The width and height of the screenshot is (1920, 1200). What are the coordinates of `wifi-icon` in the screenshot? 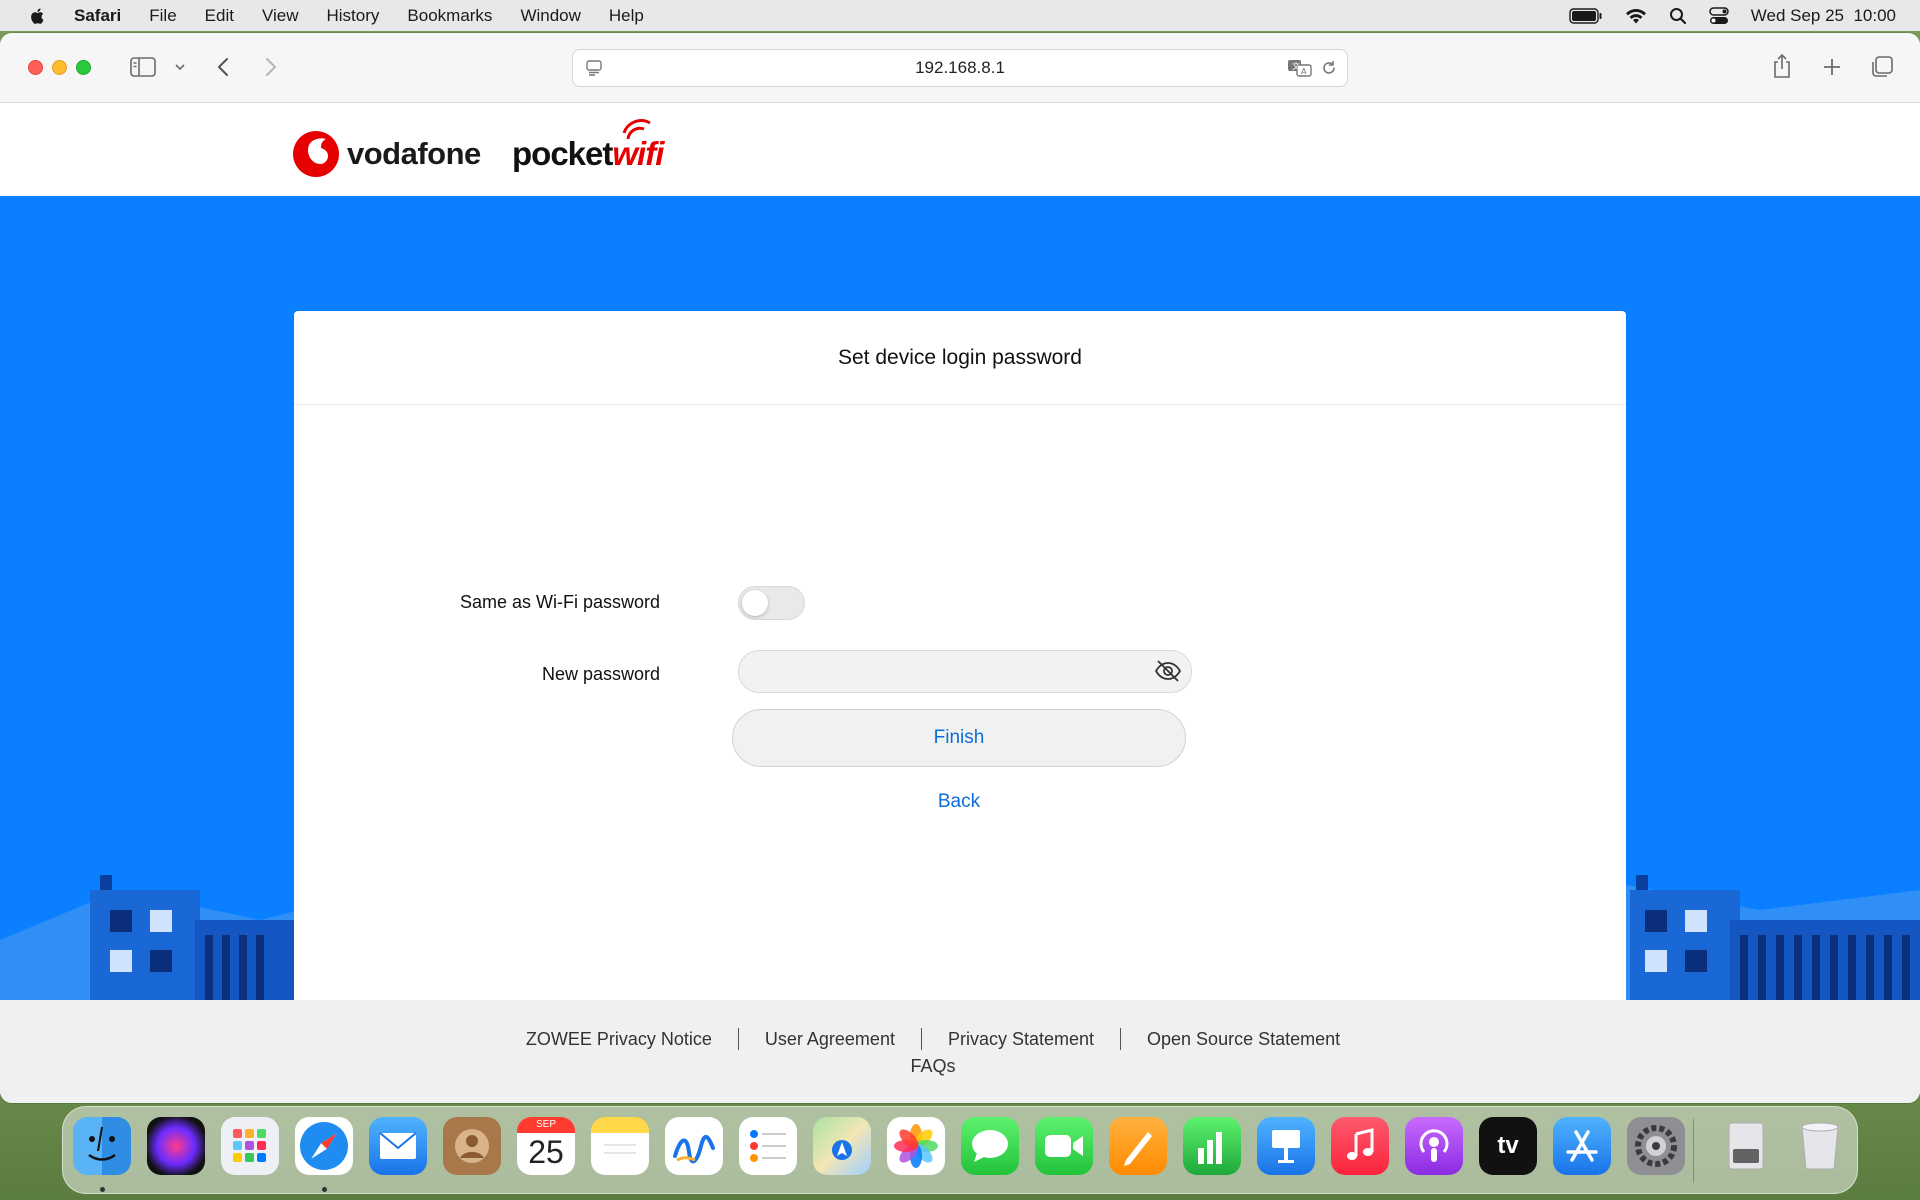 It's located at (1636, 16).